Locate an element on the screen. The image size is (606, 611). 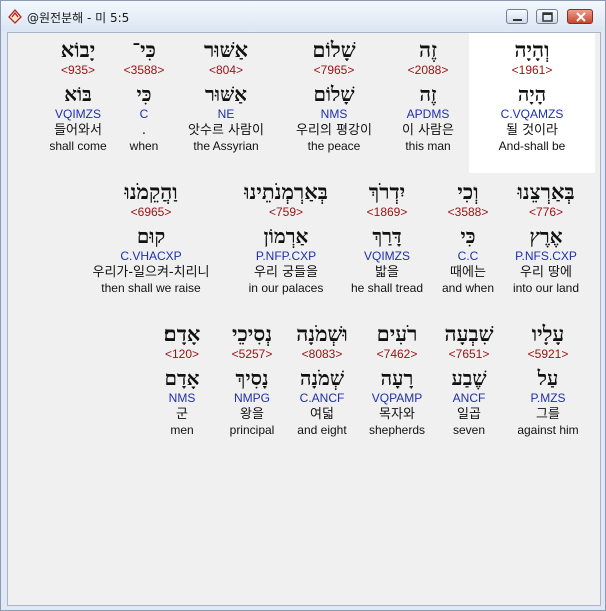
lemma-word: אַשּׁוּר is located at coordinates (226, 94).